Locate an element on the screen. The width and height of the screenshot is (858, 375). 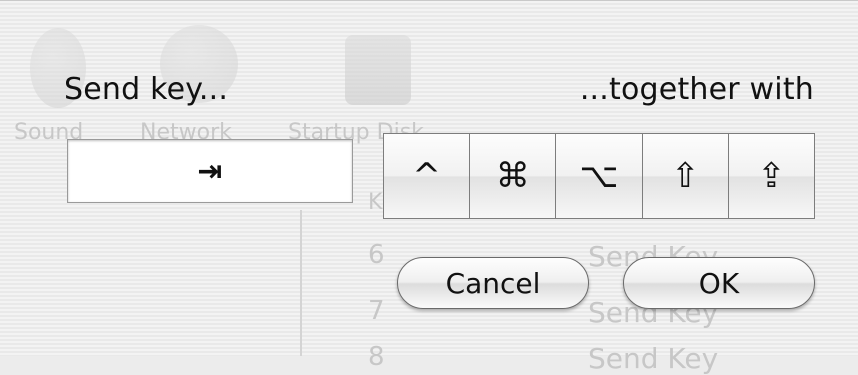
control-key-icon: ^ is located at coordinates (426, 176).